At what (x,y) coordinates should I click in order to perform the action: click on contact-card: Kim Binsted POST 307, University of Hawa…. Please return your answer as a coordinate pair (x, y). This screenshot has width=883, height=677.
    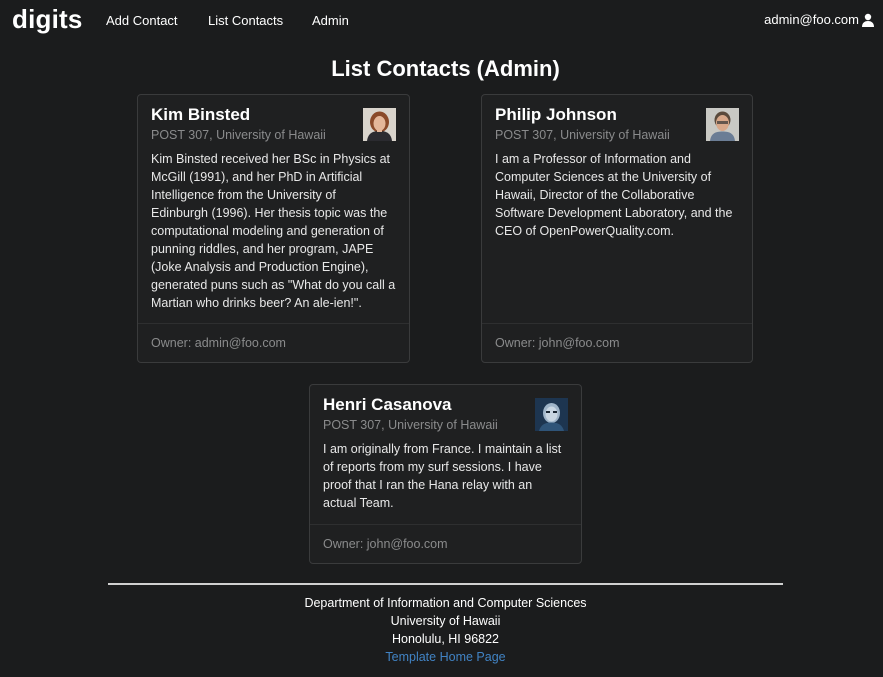
    Looking at the image, I should click on (273, 228).